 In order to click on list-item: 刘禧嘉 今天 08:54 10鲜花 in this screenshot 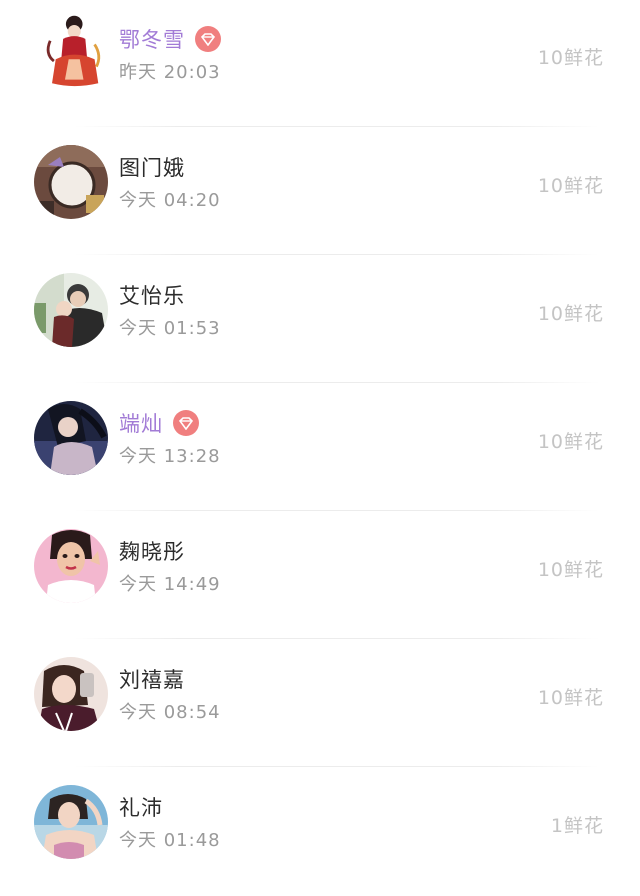, I will do `click(320, 704)`.